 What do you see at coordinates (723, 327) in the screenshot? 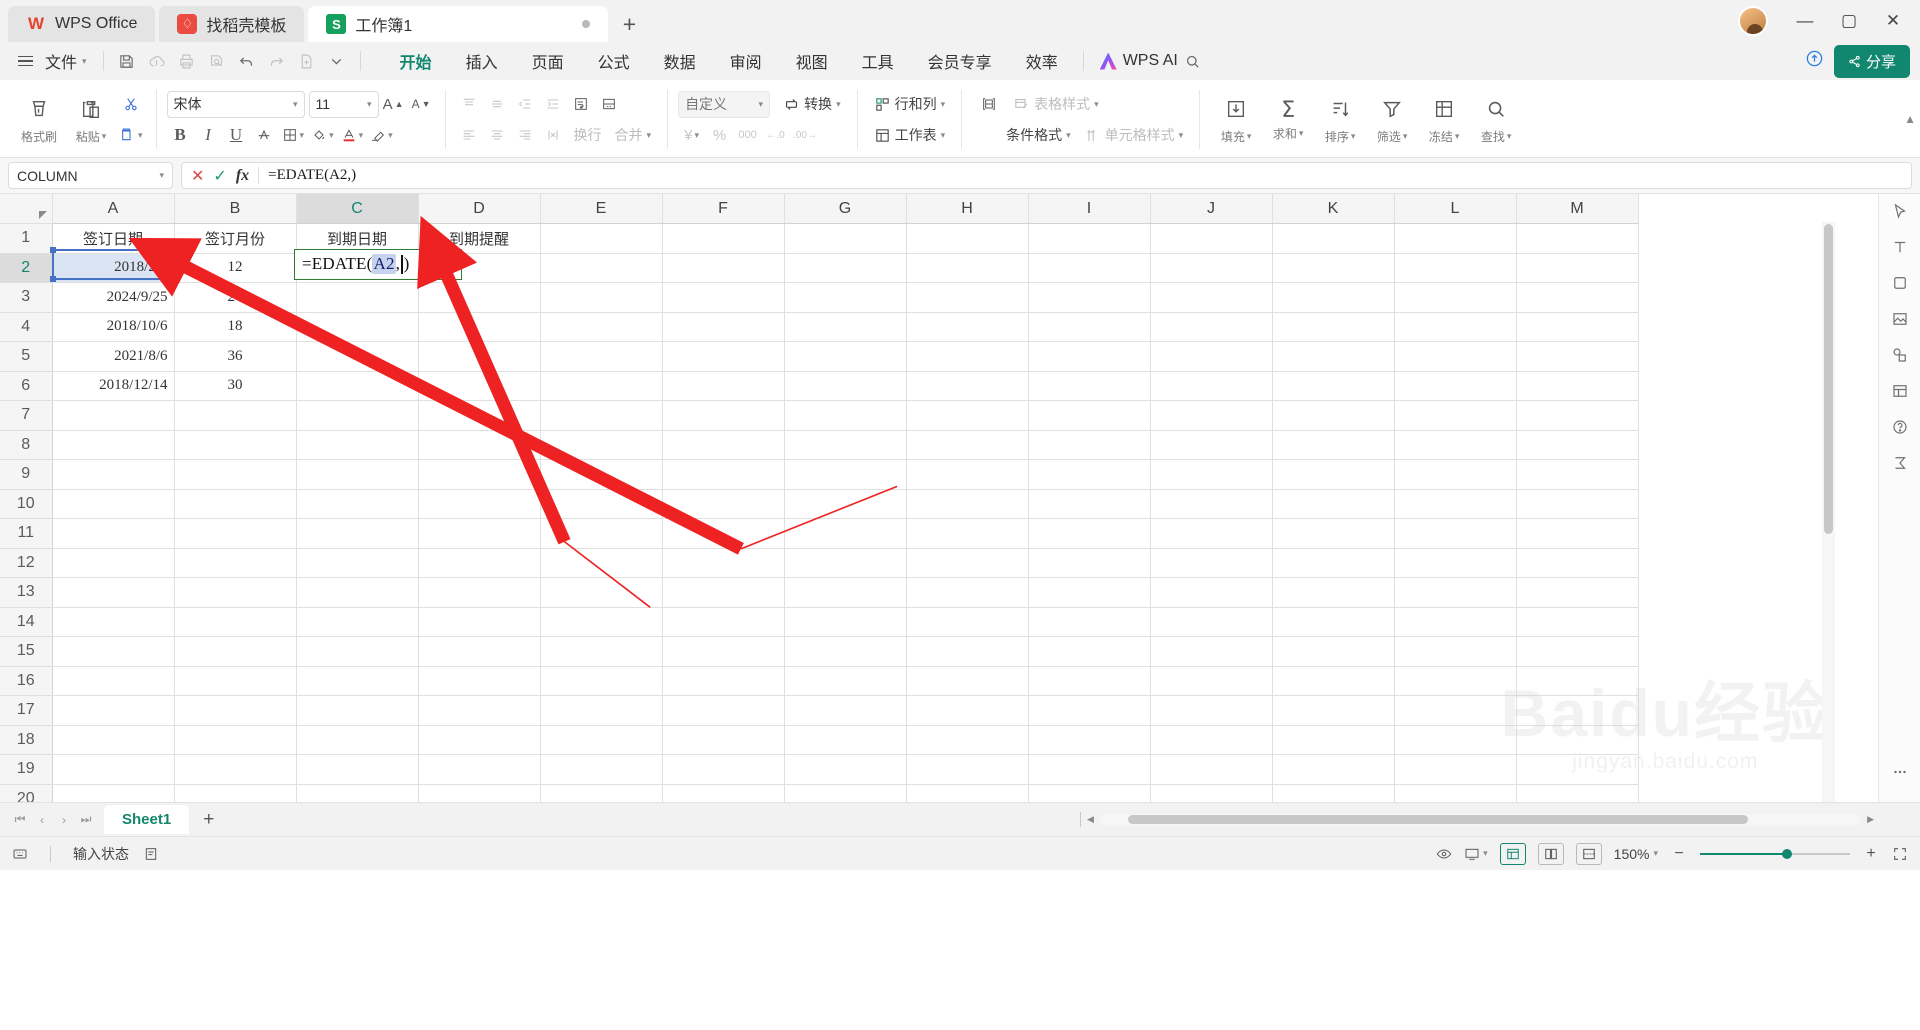
I see `cell-F4` at bounding box center [723, 327].